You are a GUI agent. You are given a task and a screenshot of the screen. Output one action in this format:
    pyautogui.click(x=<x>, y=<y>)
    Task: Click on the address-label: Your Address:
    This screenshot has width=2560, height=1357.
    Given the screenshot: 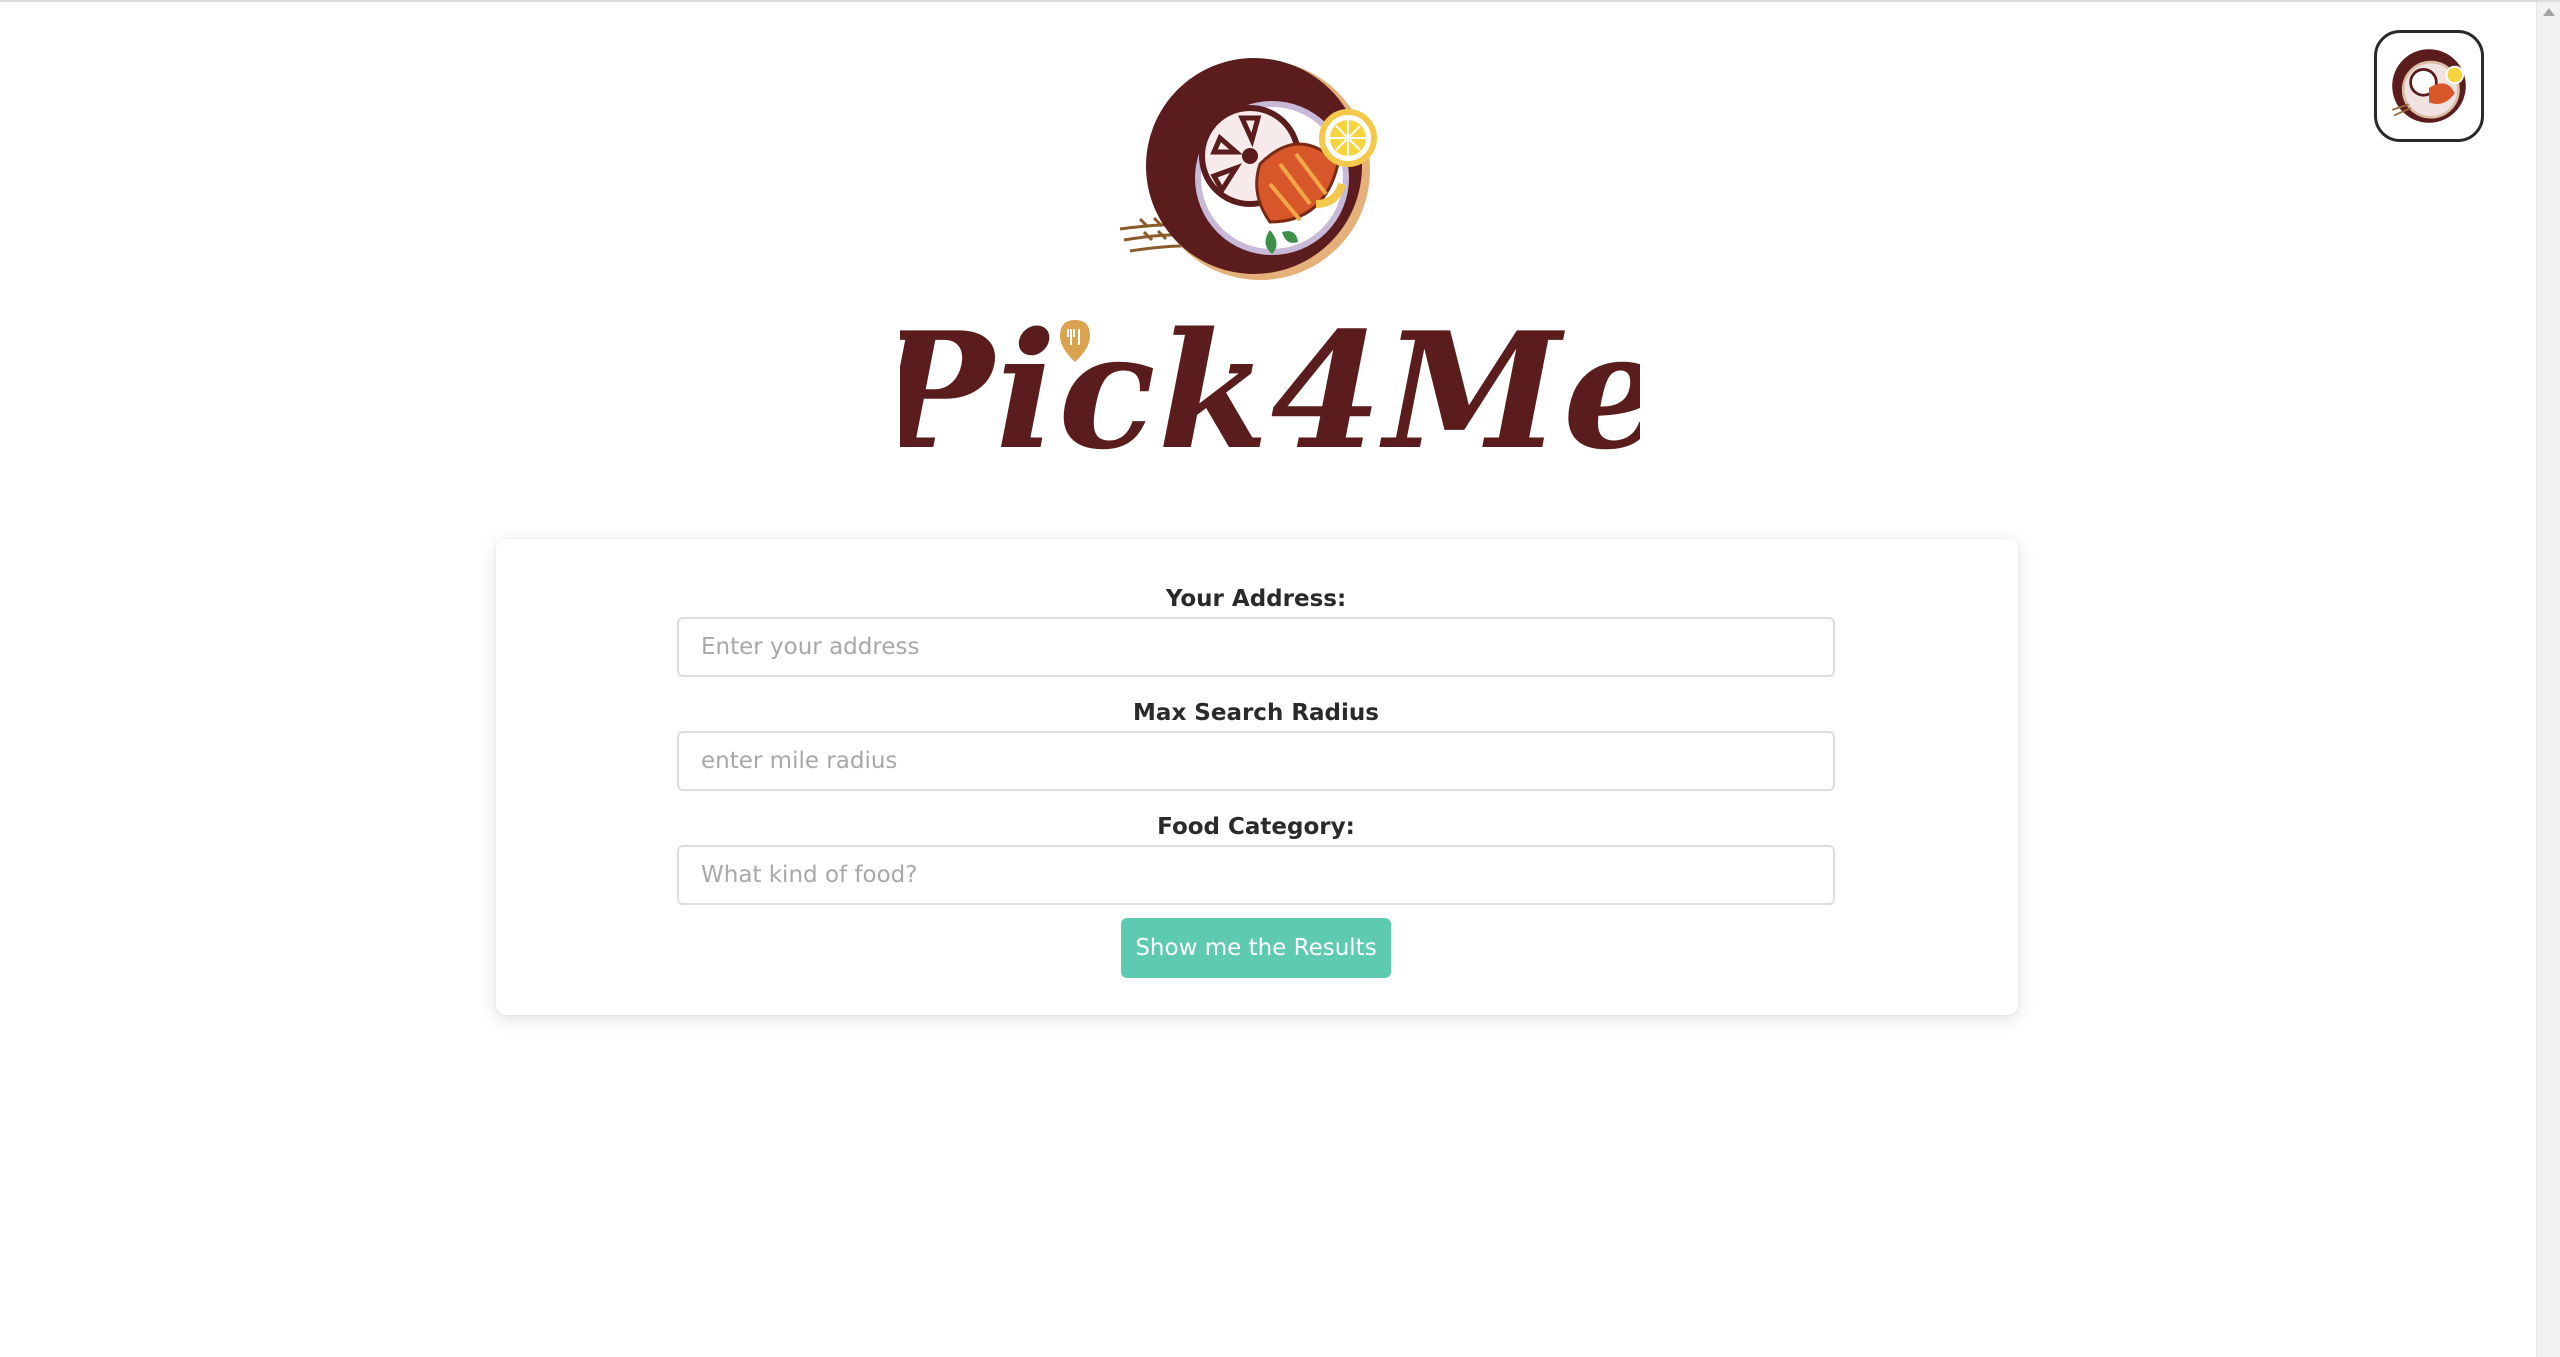 What is the action you would take?
    pyautogui.click(x=1256, y=599)
    